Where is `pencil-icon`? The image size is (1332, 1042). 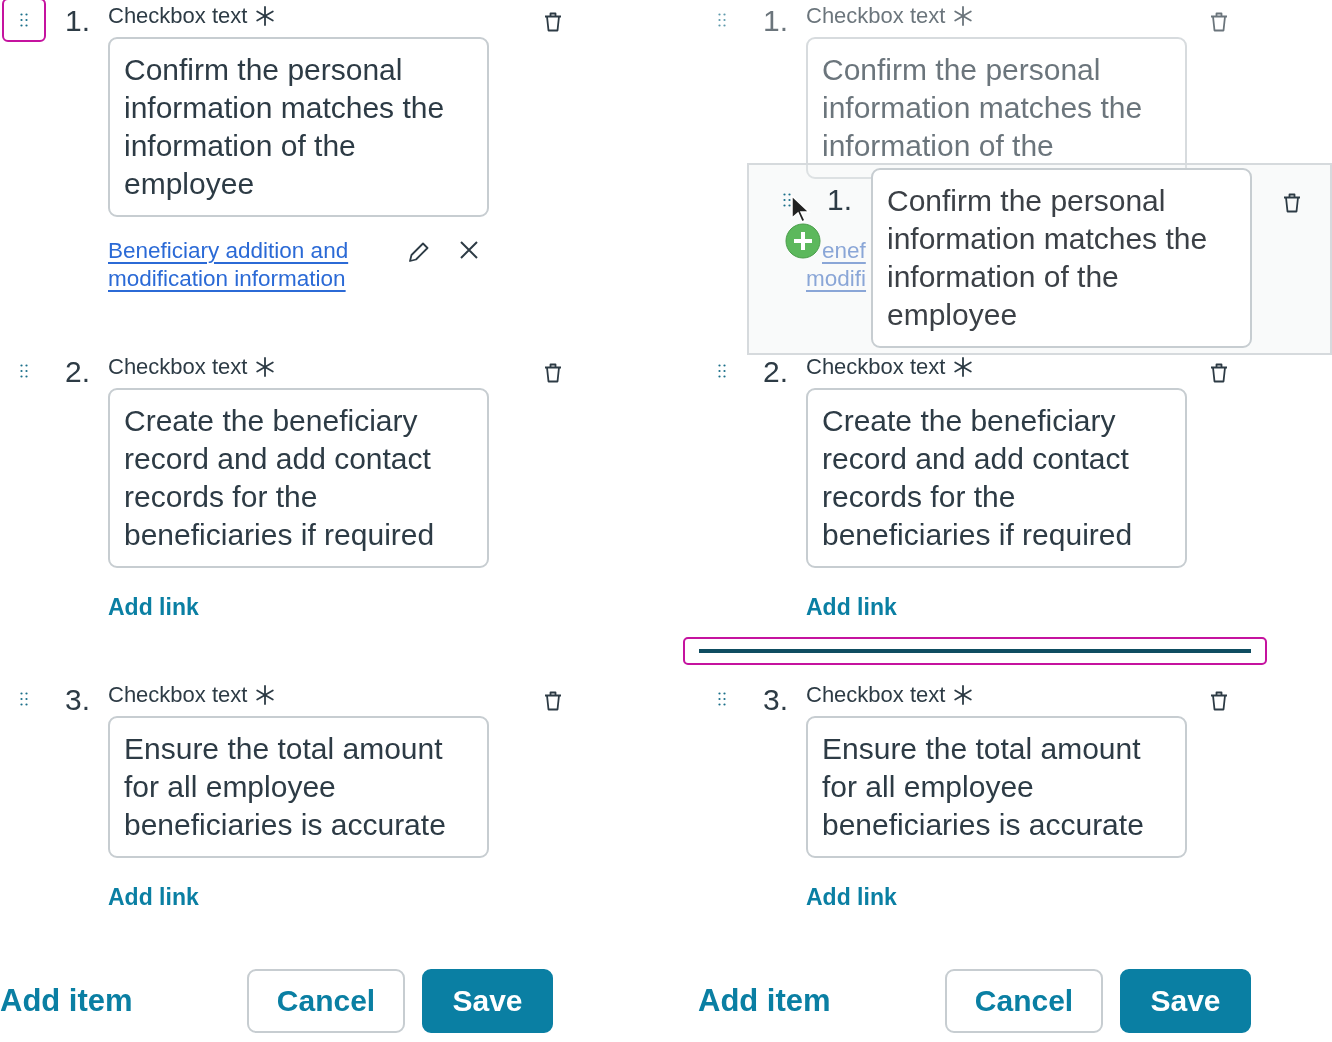 pencil-icon is located at coordinates (419, 252).